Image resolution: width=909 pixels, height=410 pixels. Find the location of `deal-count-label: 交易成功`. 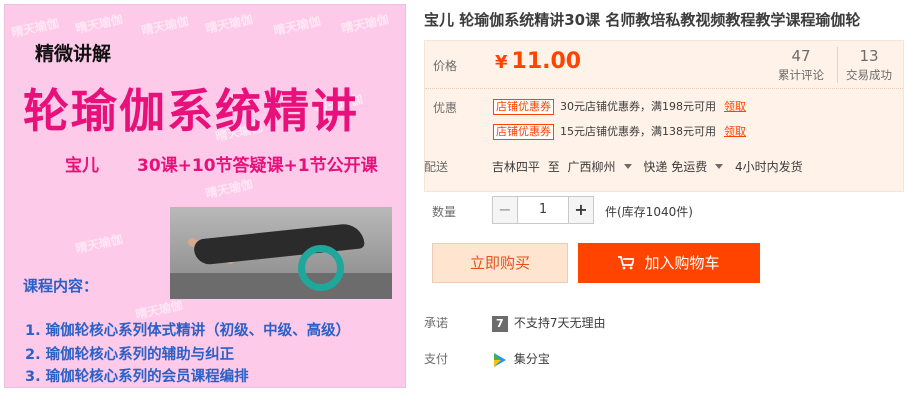

deal-count-label: 交易成功 is located at coordinates (869, 75).